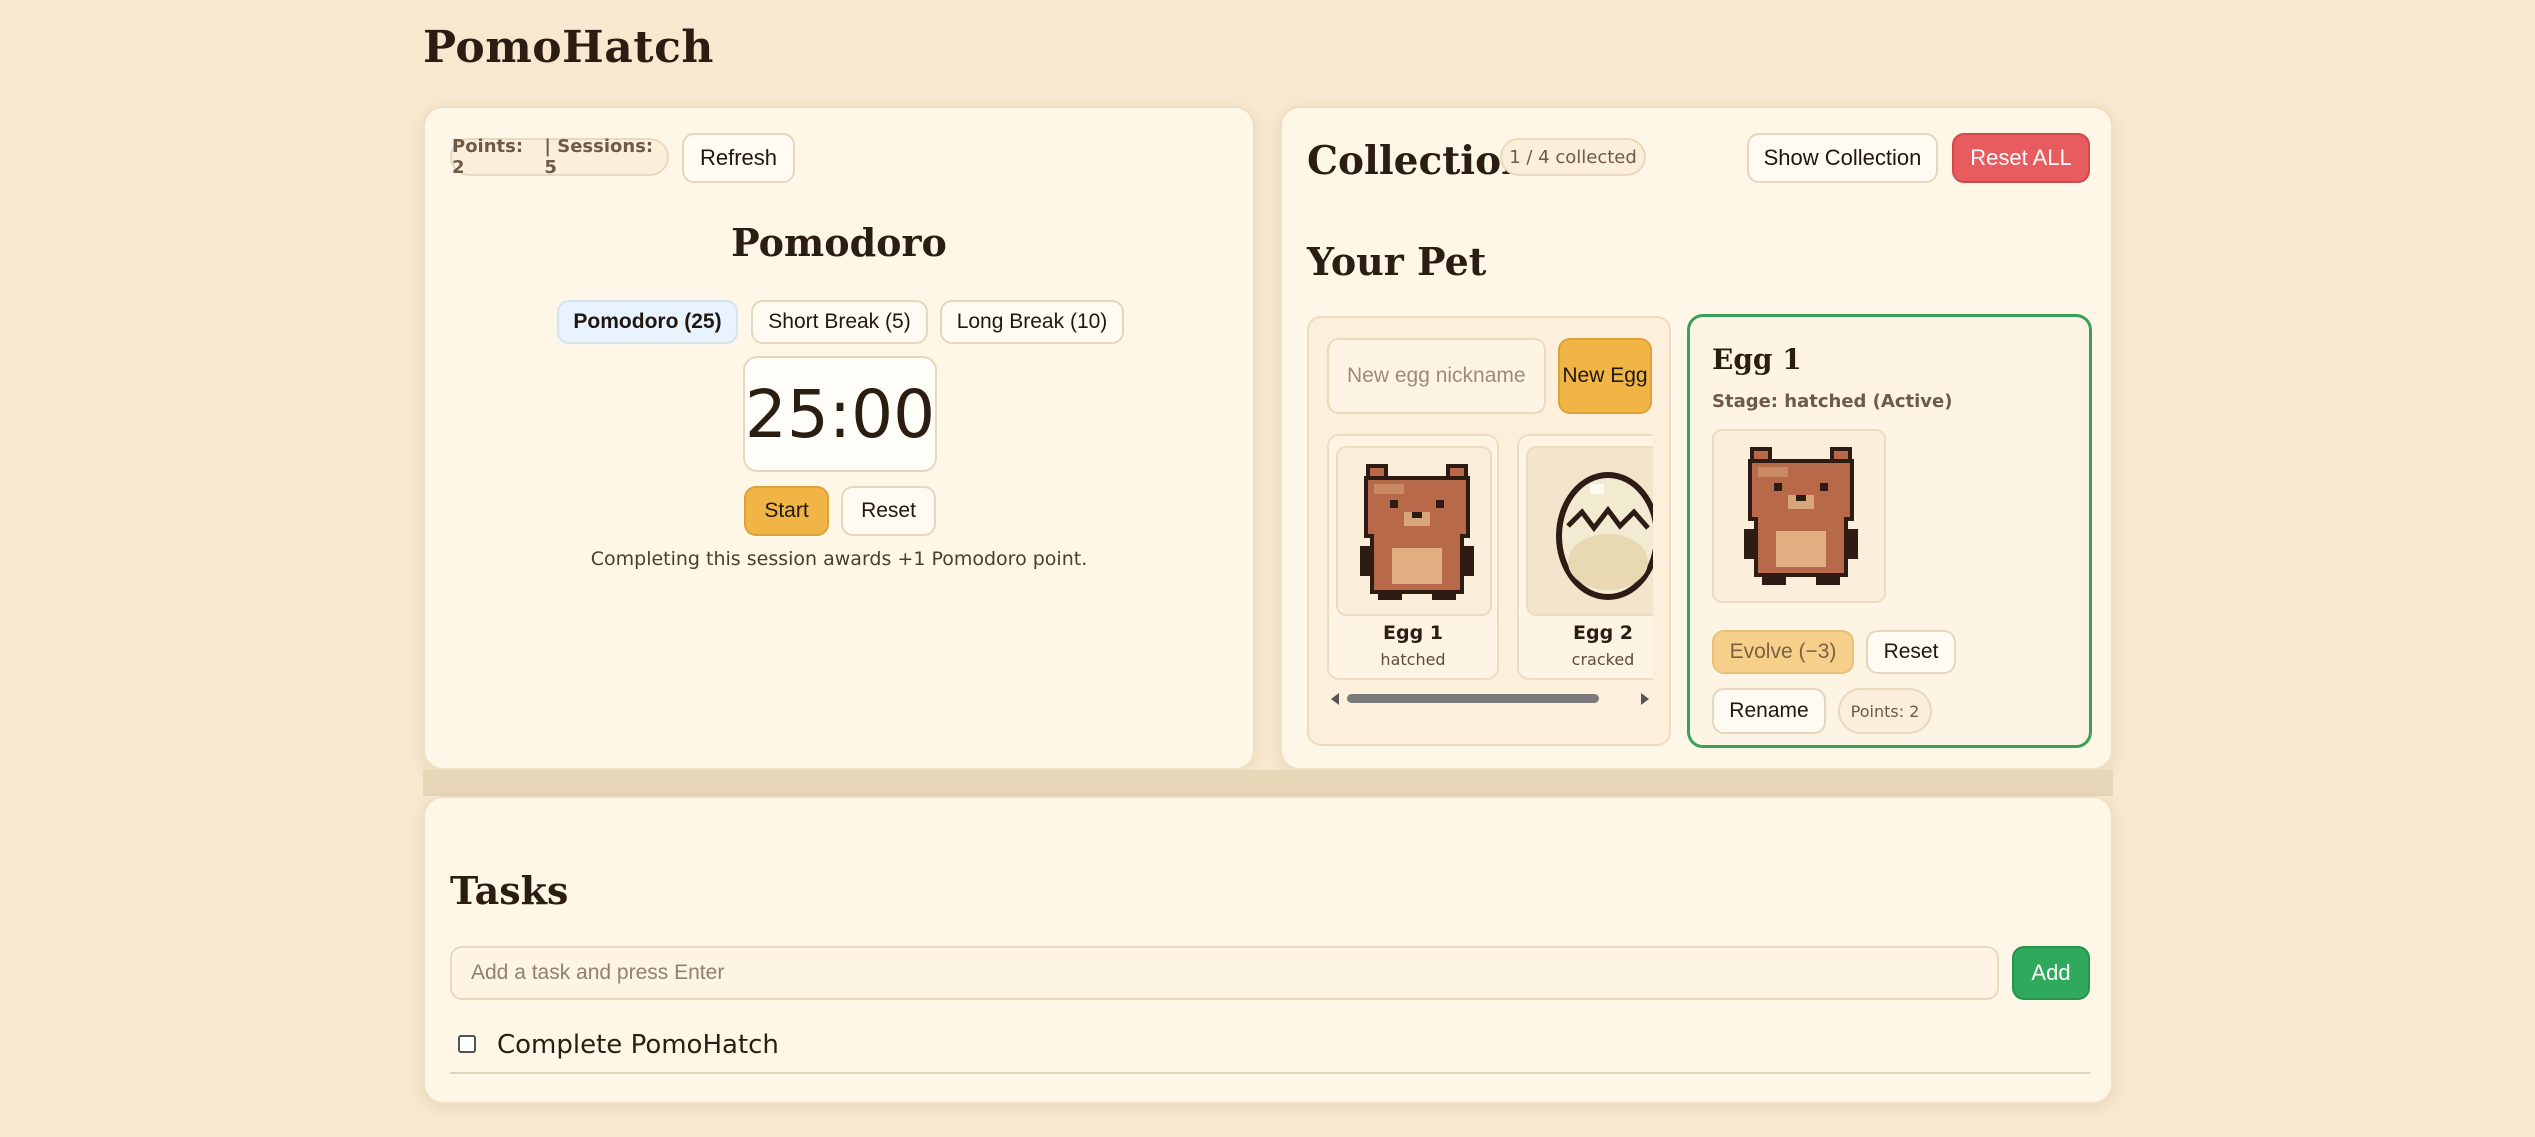 The width and height of the screenshot is (2535, 1137). What do you see at coordinates (638, 1045) in the screenshot?
I see `task-text: Complete PomoHatch` at bounding box center [638, 1045].